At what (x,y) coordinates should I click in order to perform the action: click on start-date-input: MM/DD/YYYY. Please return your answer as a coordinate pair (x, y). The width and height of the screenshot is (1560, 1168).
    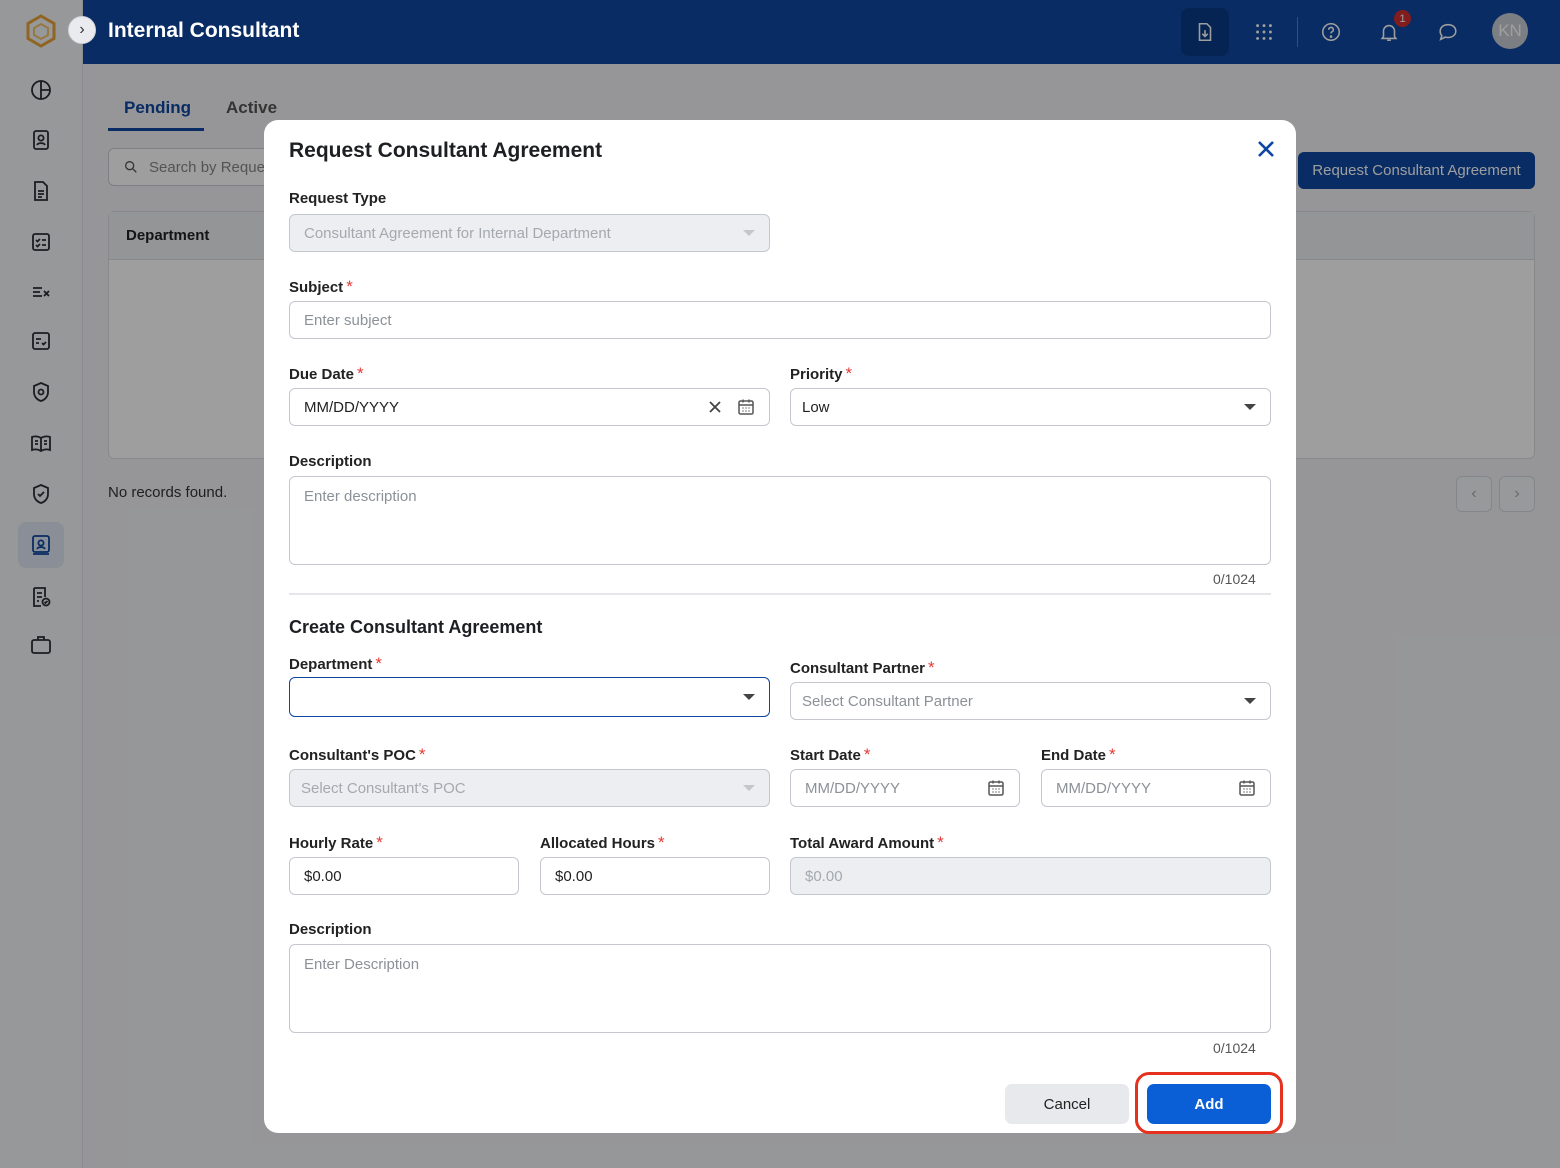
    Looking at the image, I should click on (905, 788).